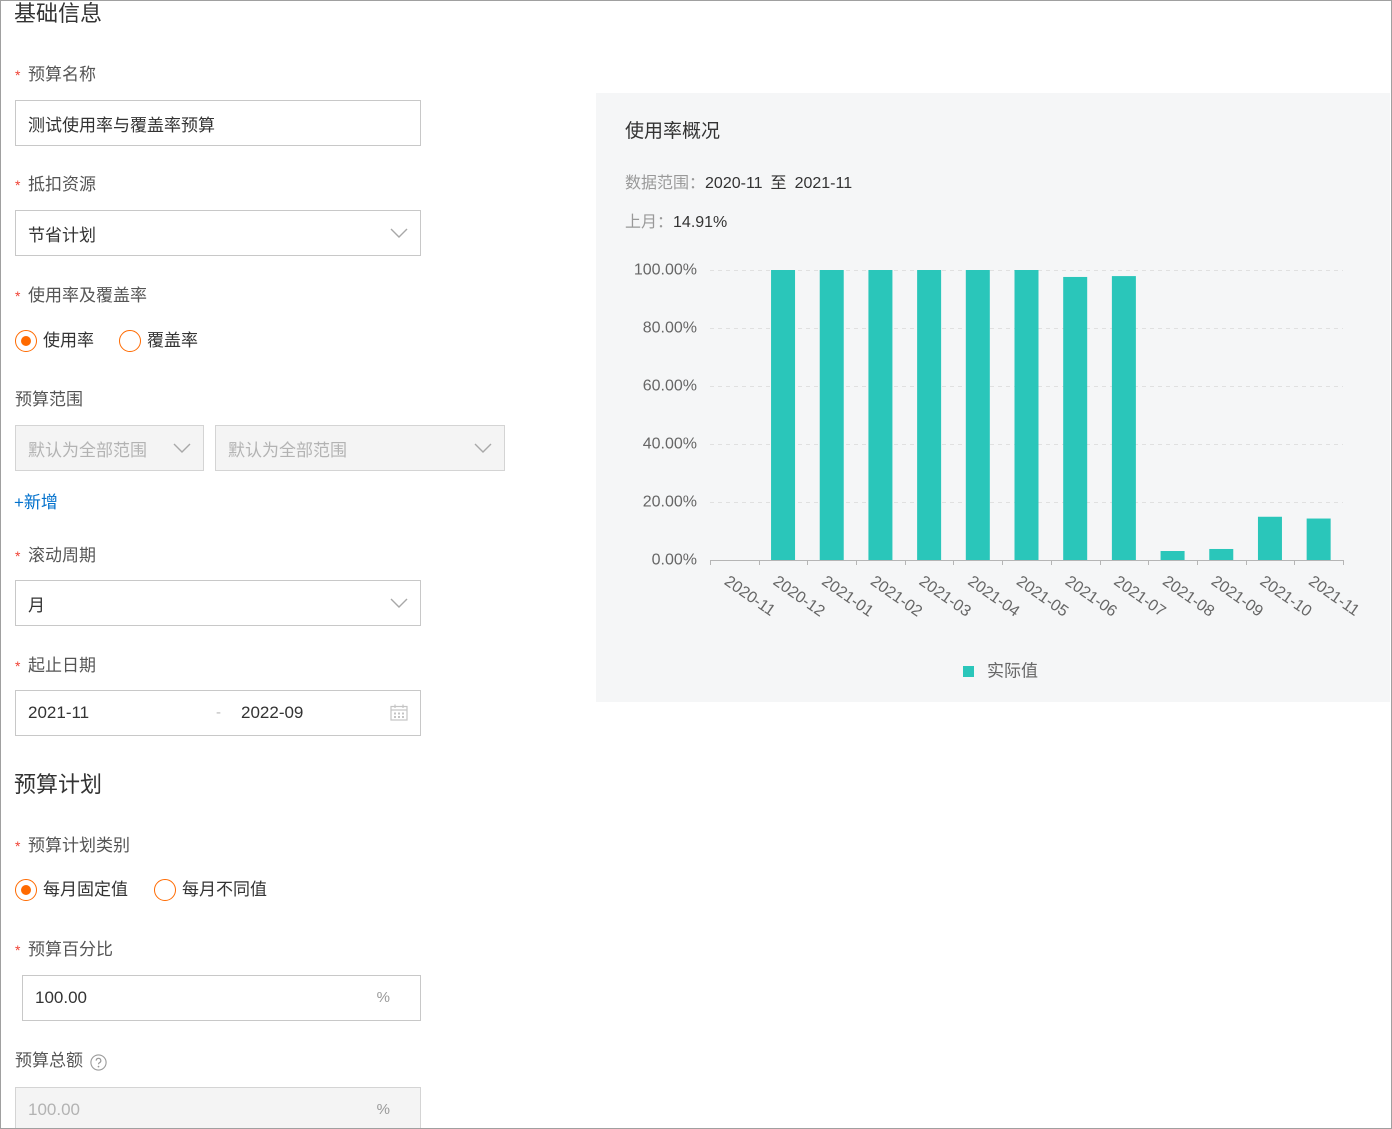 This screenshot has width=1392, height=1129. What do you see at coordinates (968, 671) in the screenshot?
I see `legend-swatch` at bounding box center [968, 671].